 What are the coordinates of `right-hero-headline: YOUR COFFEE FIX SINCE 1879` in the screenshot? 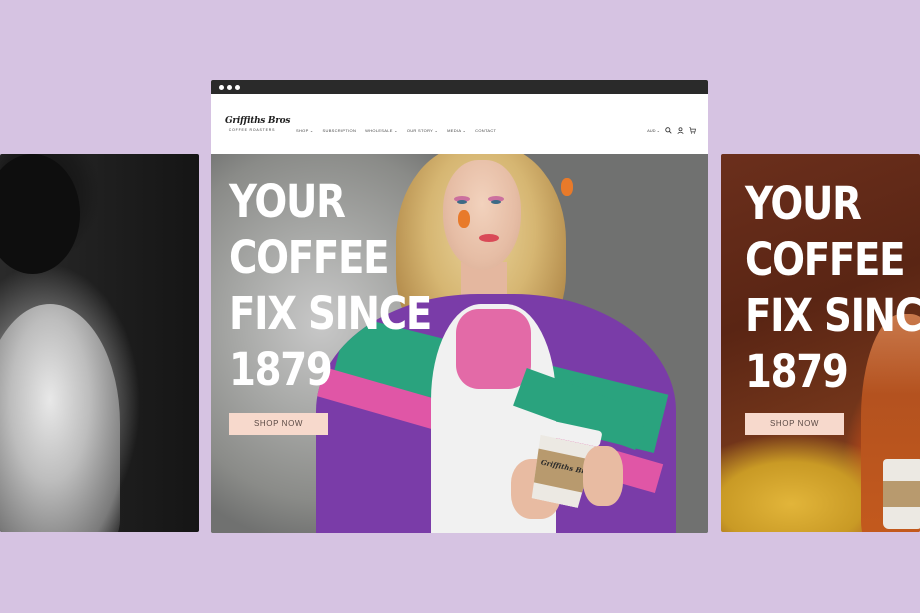 It's located at (832, 288).